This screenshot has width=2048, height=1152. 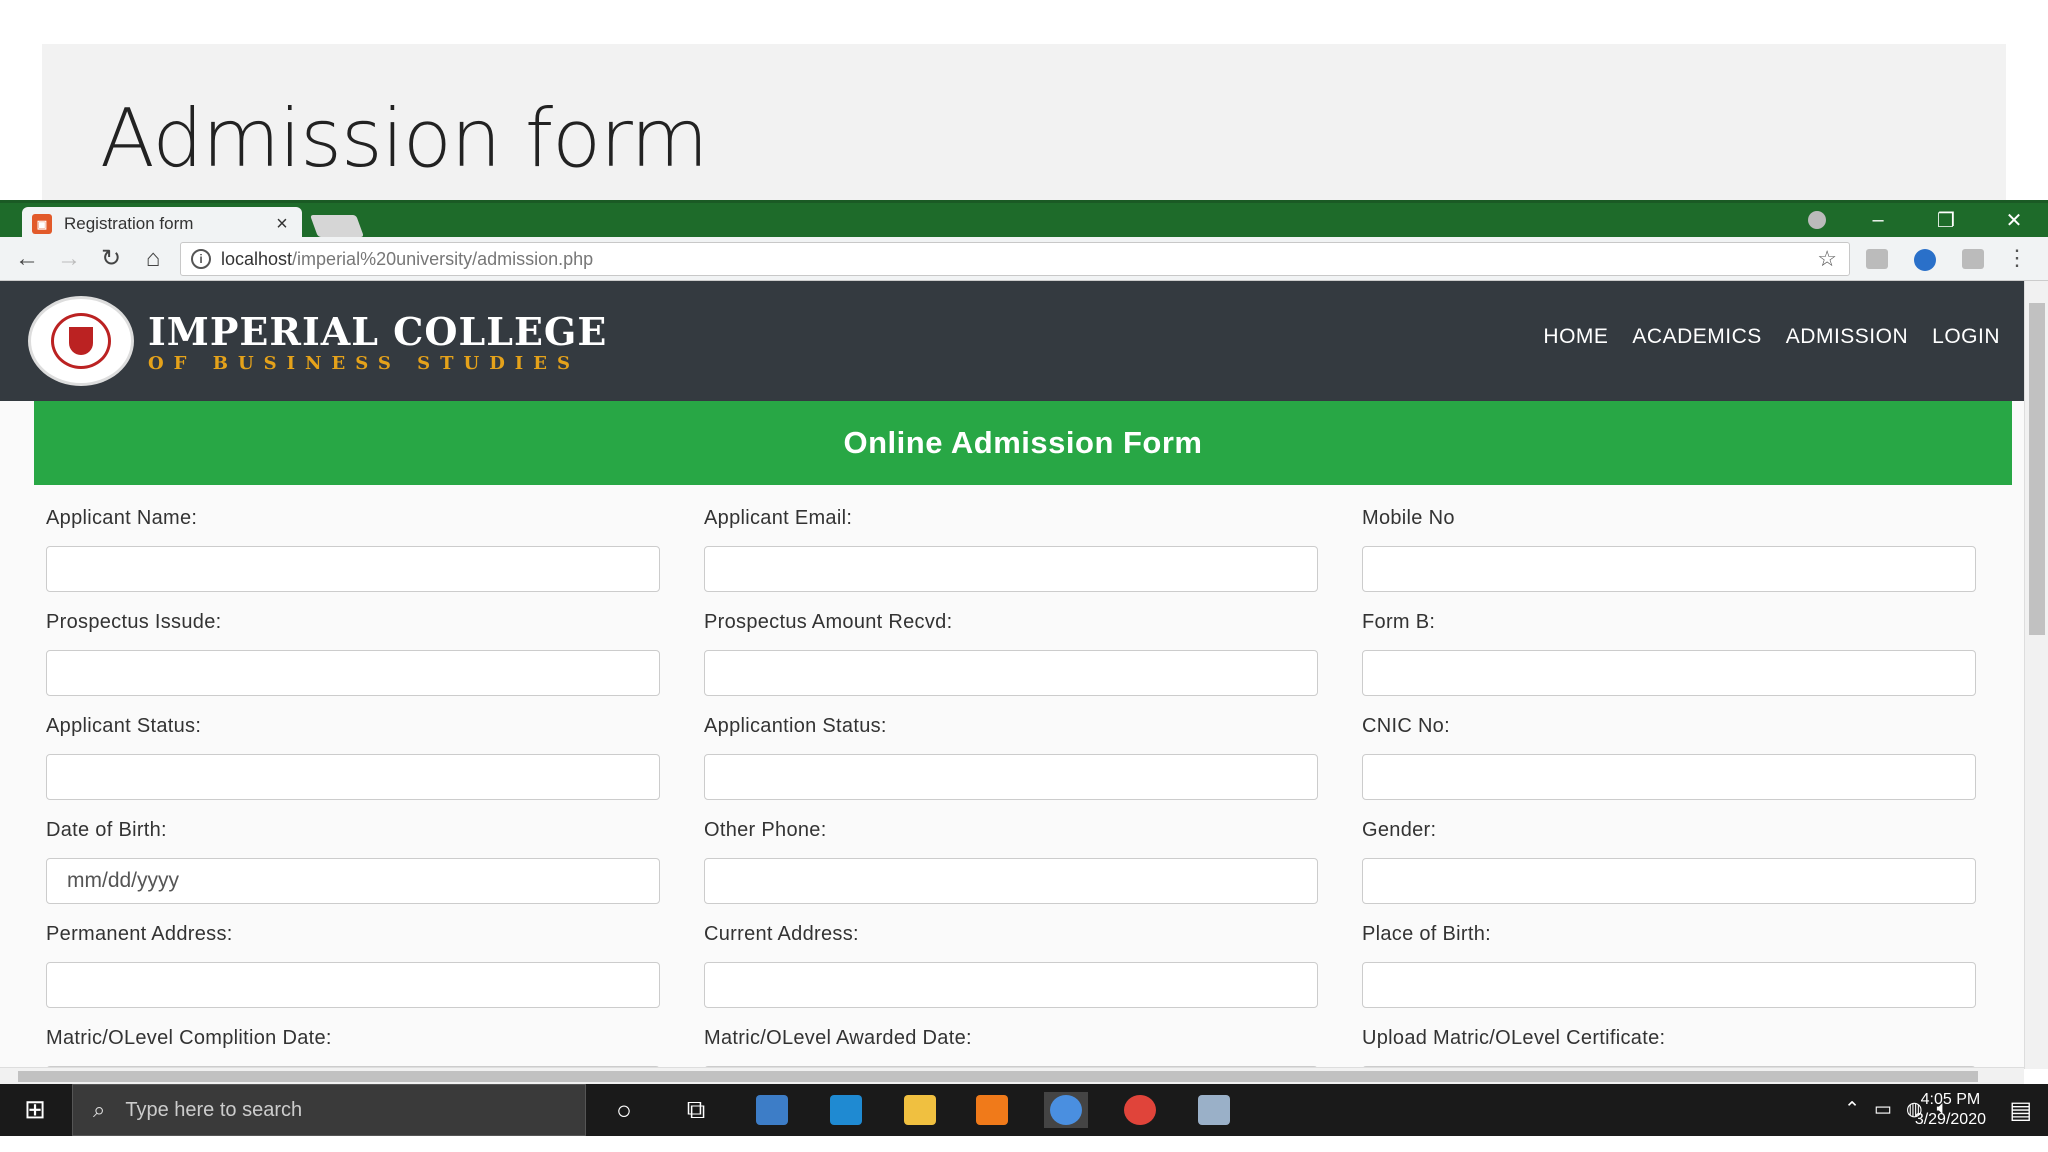 What do you see at coordinates (1817, 220) in the screenshot?
I see `profile-icon` at bounding box center [1817, 220].